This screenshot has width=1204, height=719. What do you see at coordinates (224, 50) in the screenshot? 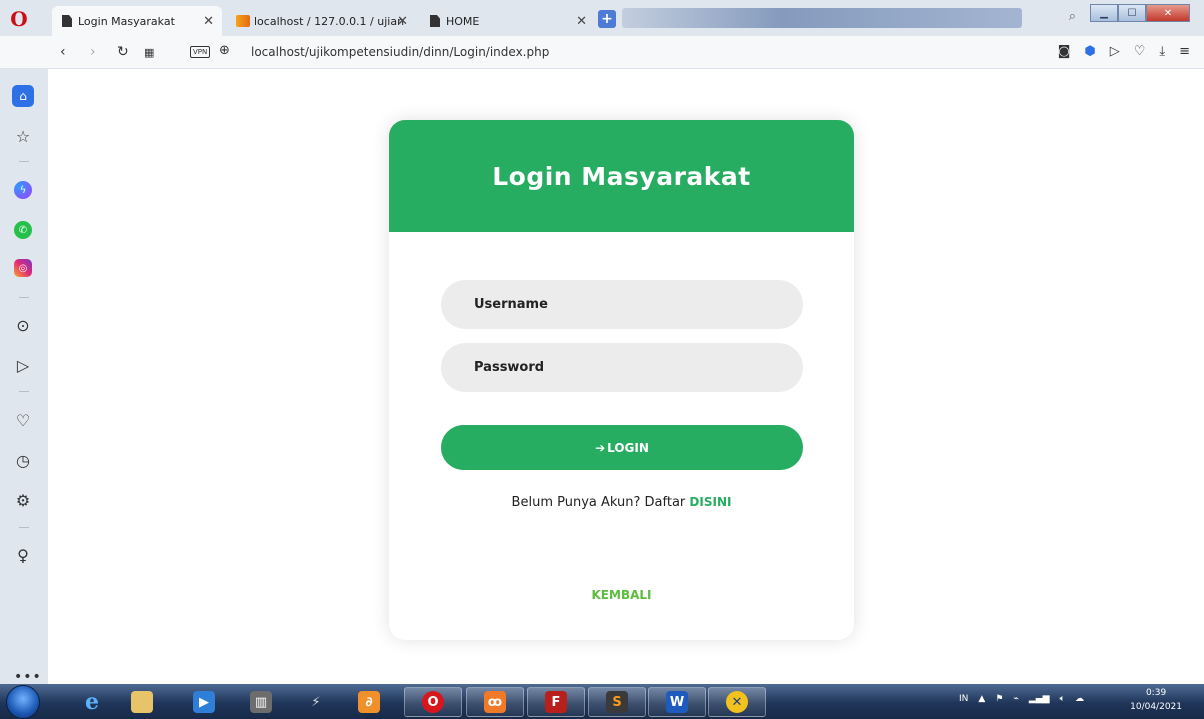
I see `globe-icon: ⊕` at bounding box center [224, 50].